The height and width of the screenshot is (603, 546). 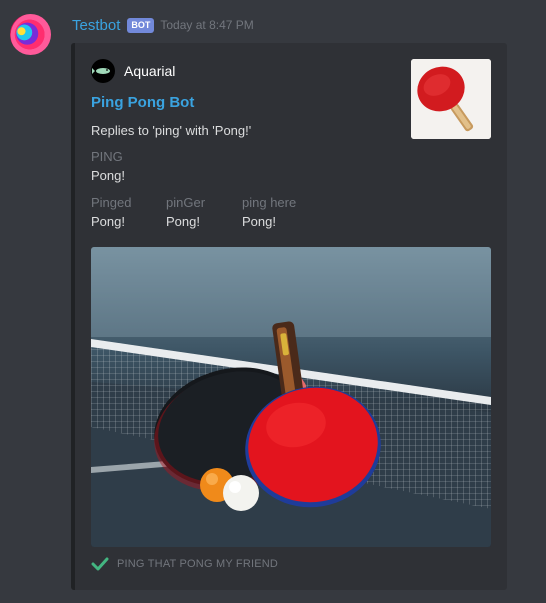 I want to click on message-header: Testbot BOT Today at 8:47 PM, so click(x=163, y=25).